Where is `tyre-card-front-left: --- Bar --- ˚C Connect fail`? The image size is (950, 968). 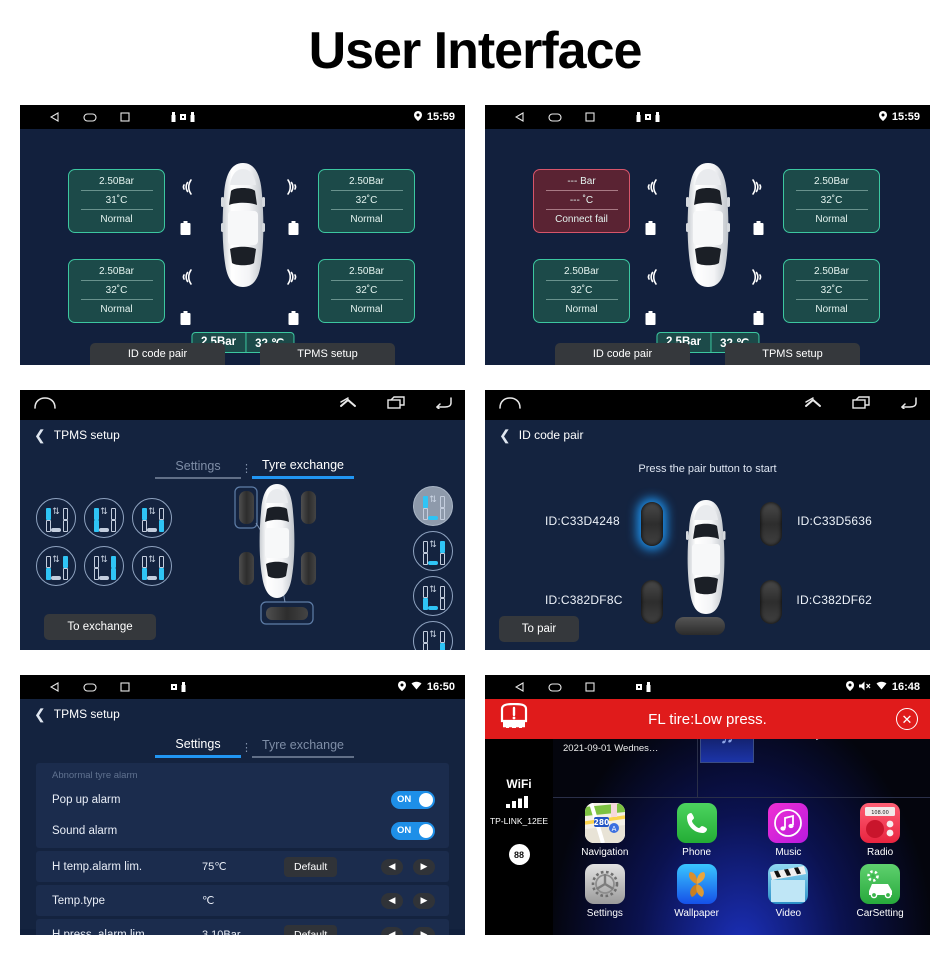
tyre-card-front-left: --- Bar --- ˚C Connect fail is located at coordinates (581, 201).